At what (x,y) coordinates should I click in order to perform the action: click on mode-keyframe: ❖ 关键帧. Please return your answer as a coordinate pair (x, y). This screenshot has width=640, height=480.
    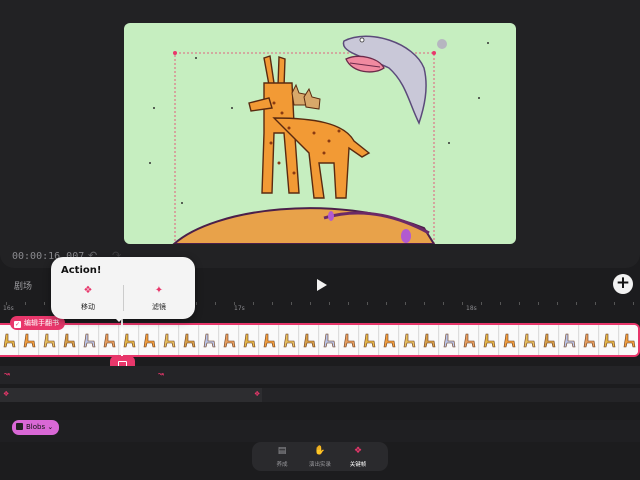
    Looking at the image, I should click on (358, 457).